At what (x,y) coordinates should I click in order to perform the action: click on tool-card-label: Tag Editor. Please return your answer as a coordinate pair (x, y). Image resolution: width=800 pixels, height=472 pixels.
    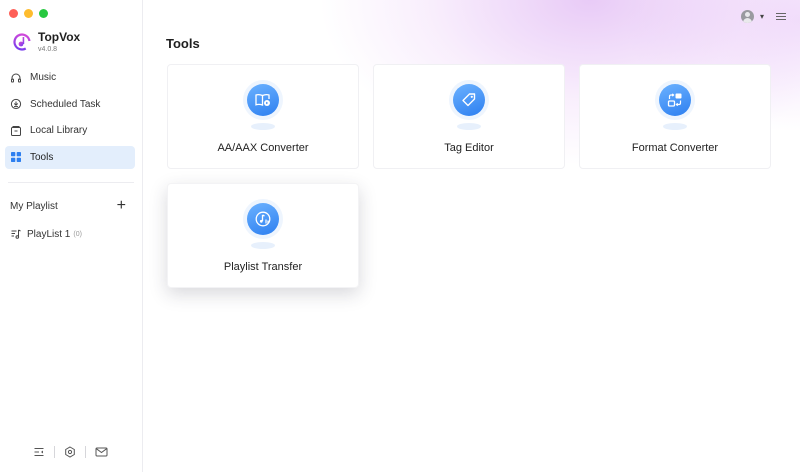
    Looking at the image, I should click on (469, 148).